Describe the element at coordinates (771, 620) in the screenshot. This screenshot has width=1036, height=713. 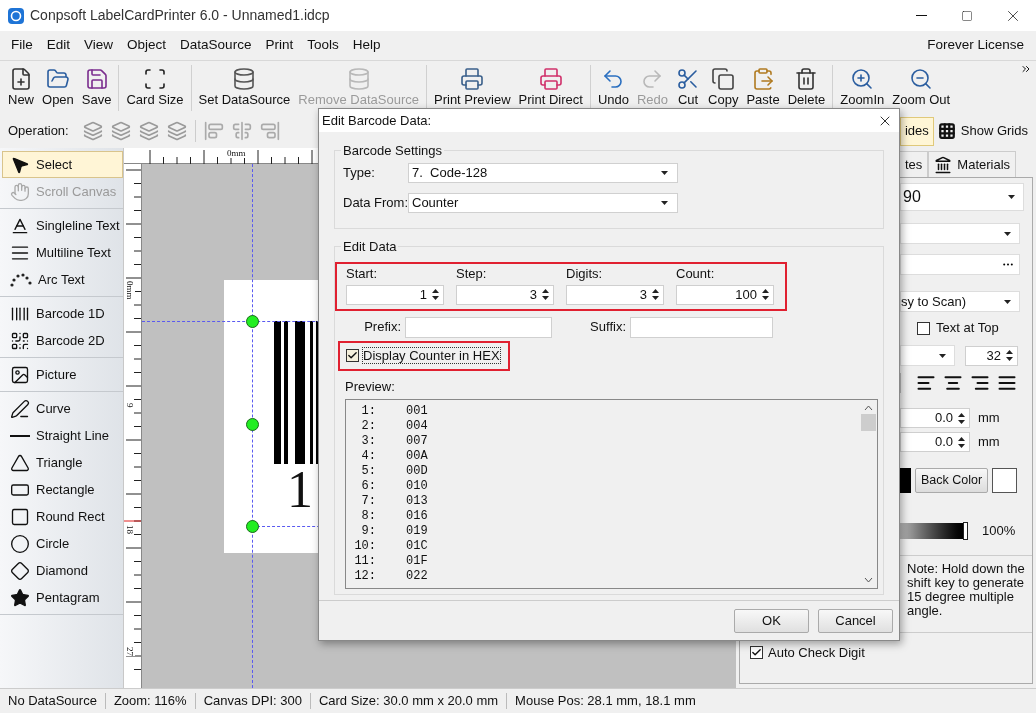
I see `dialog-button: OK` at that location.